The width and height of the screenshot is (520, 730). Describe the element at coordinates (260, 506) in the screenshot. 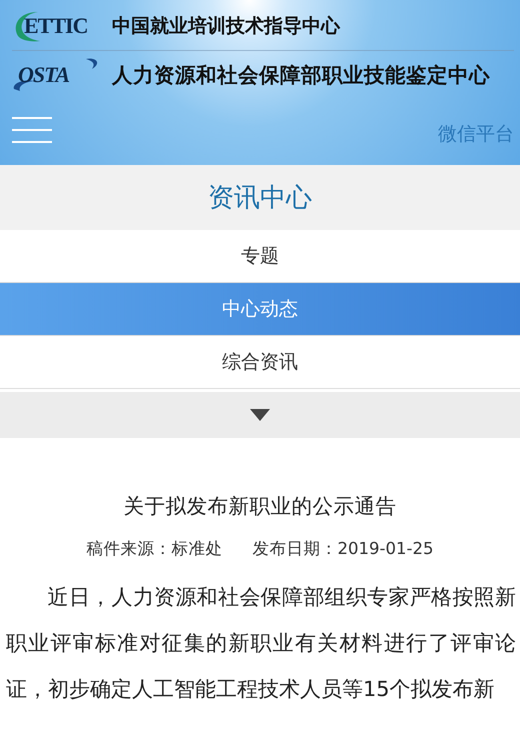

I see `article-title: 关于拟发布新职业的公示通告` at that location.